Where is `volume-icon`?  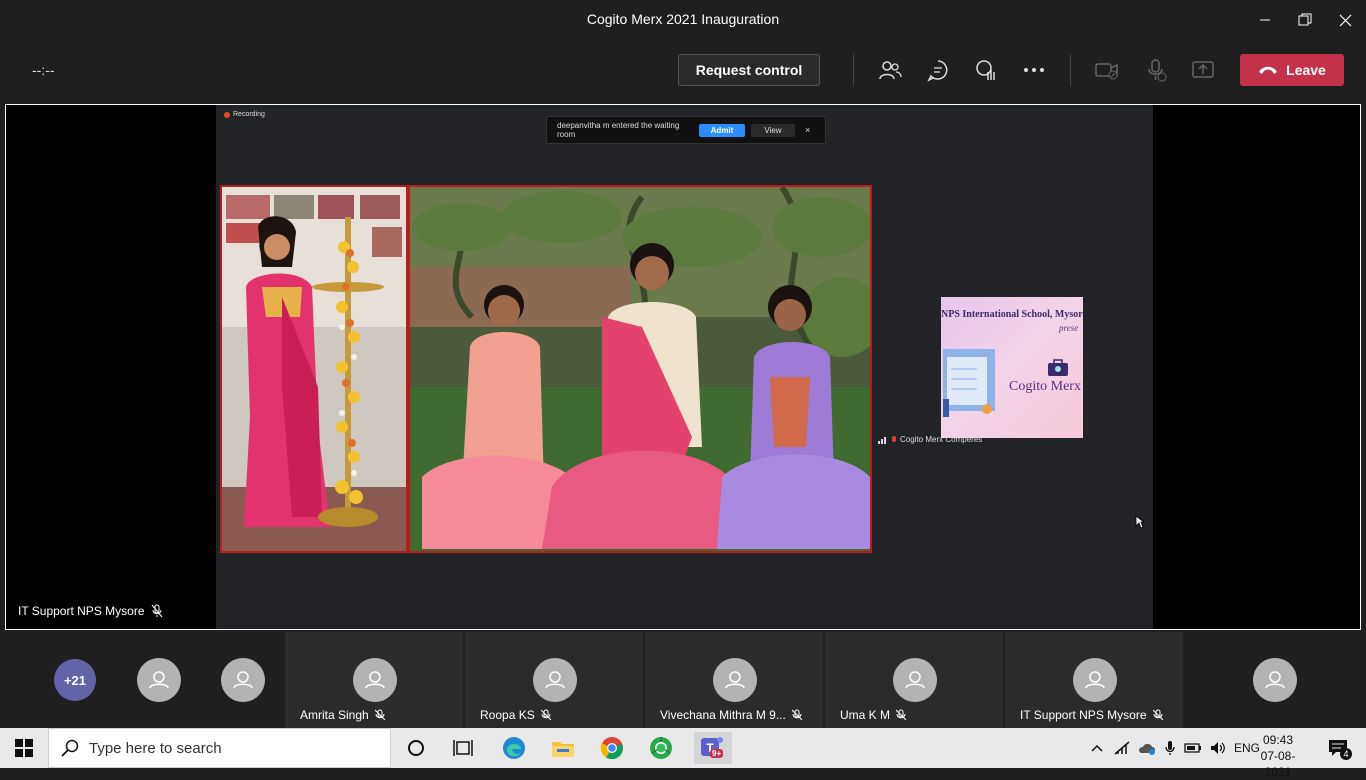
volume-icon is located at coordinates (1218, 748).